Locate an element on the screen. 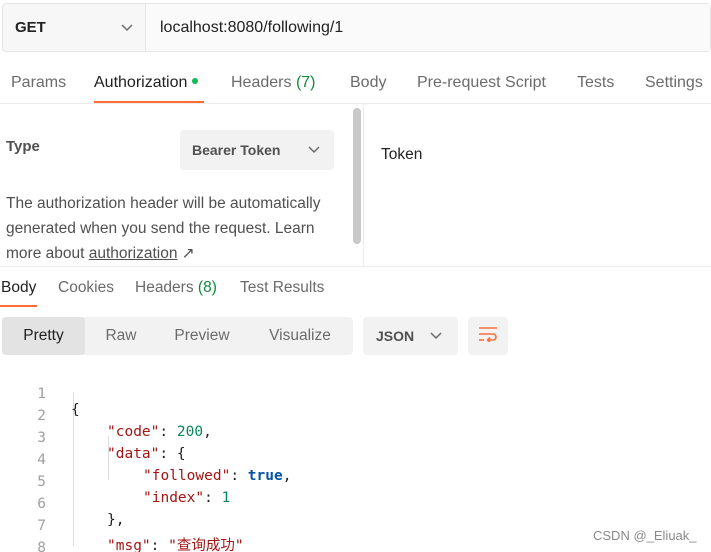  auth-type-label: Type is located at coordinates (23, 146).